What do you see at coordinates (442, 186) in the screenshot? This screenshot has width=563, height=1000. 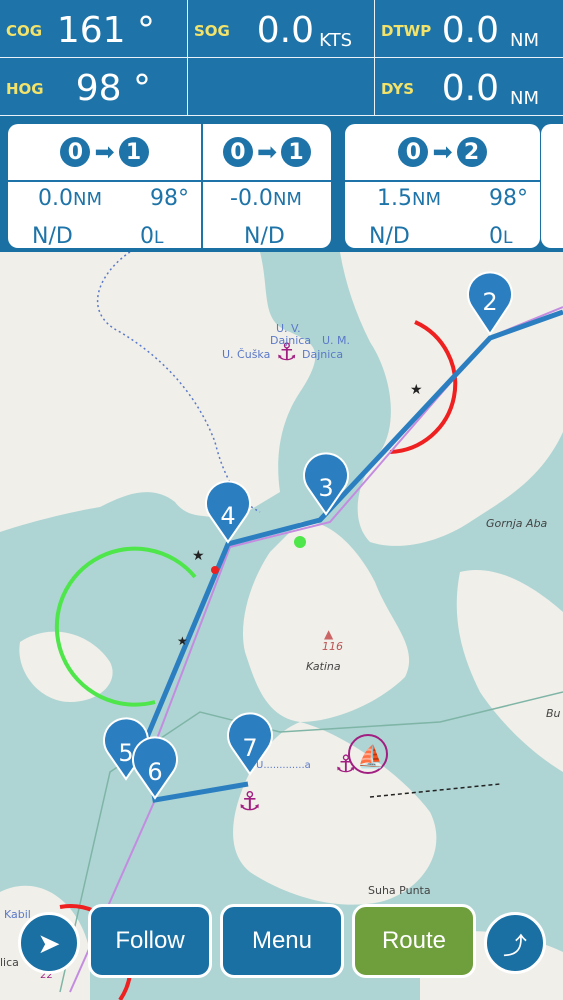 I see `leg-card: 0 ➡ 2 1.5NM 98° N/D 0L` at bounding box center [442, 186].